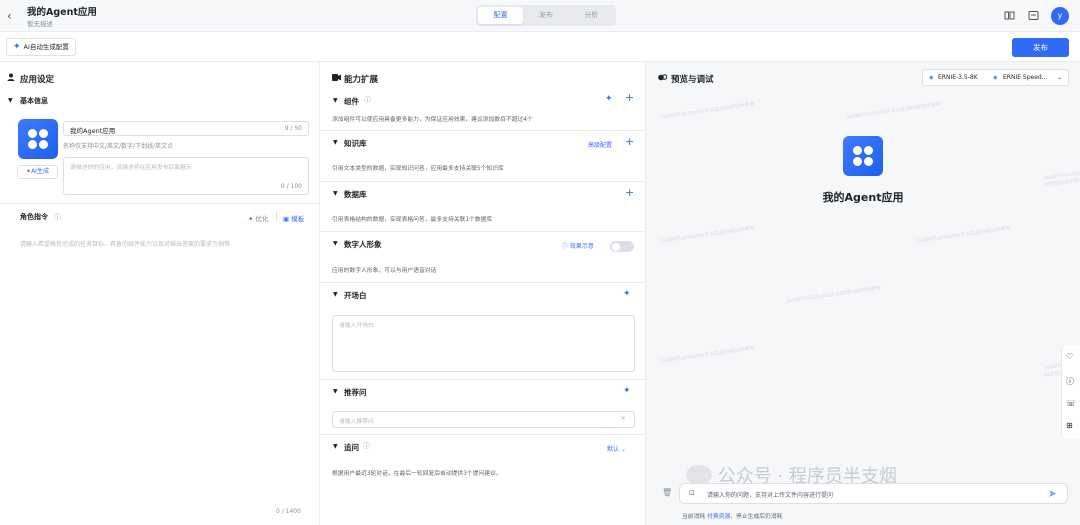  I want to click on basic-info-title: 基本信息, so click(34, 101).